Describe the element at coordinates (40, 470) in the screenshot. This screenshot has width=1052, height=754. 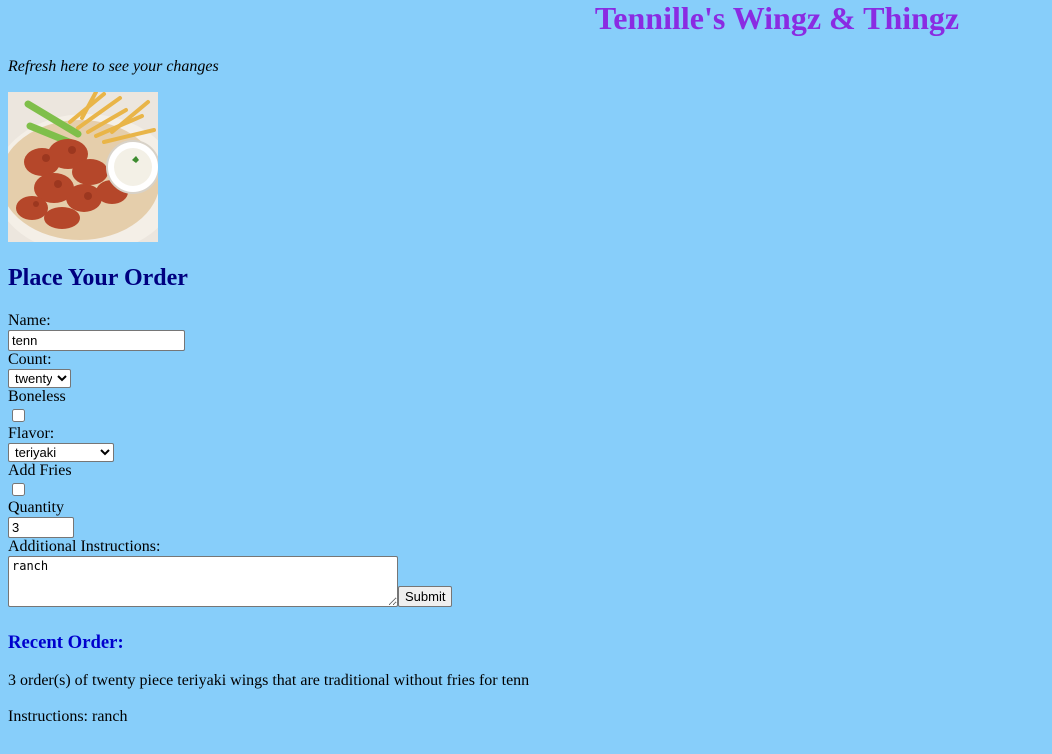
I see `fries-label: Add Fries` at that location.